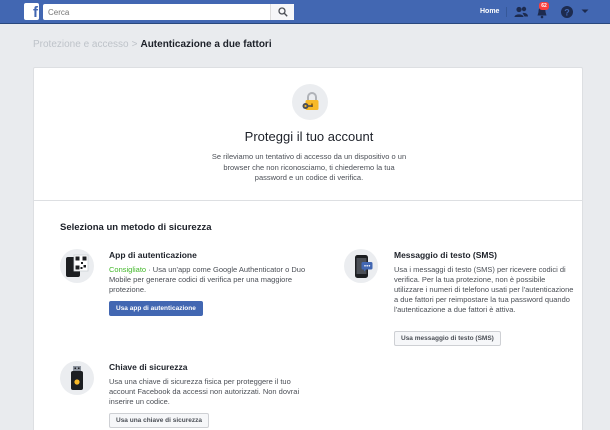 Image resolution: width=610 pixels, height=430 pixels. I want to click on breadcrumb-parent-link: Protezione e accesso, so click(81, 44).